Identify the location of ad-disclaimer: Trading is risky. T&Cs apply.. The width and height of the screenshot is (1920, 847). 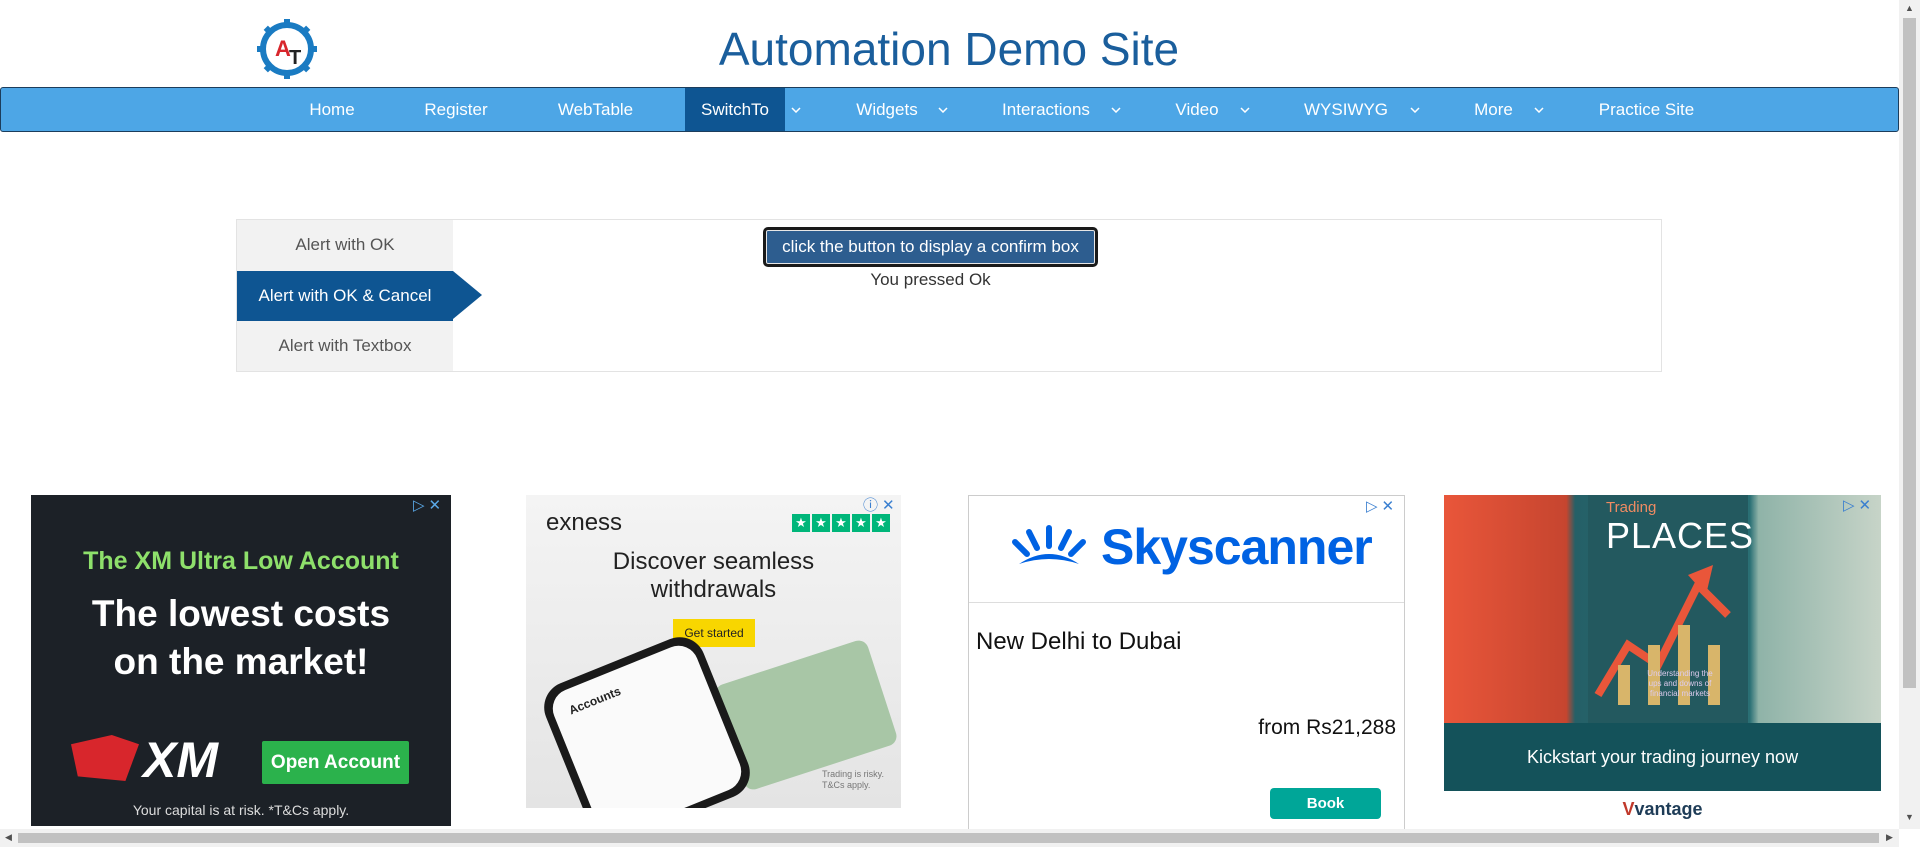
(853, 780).